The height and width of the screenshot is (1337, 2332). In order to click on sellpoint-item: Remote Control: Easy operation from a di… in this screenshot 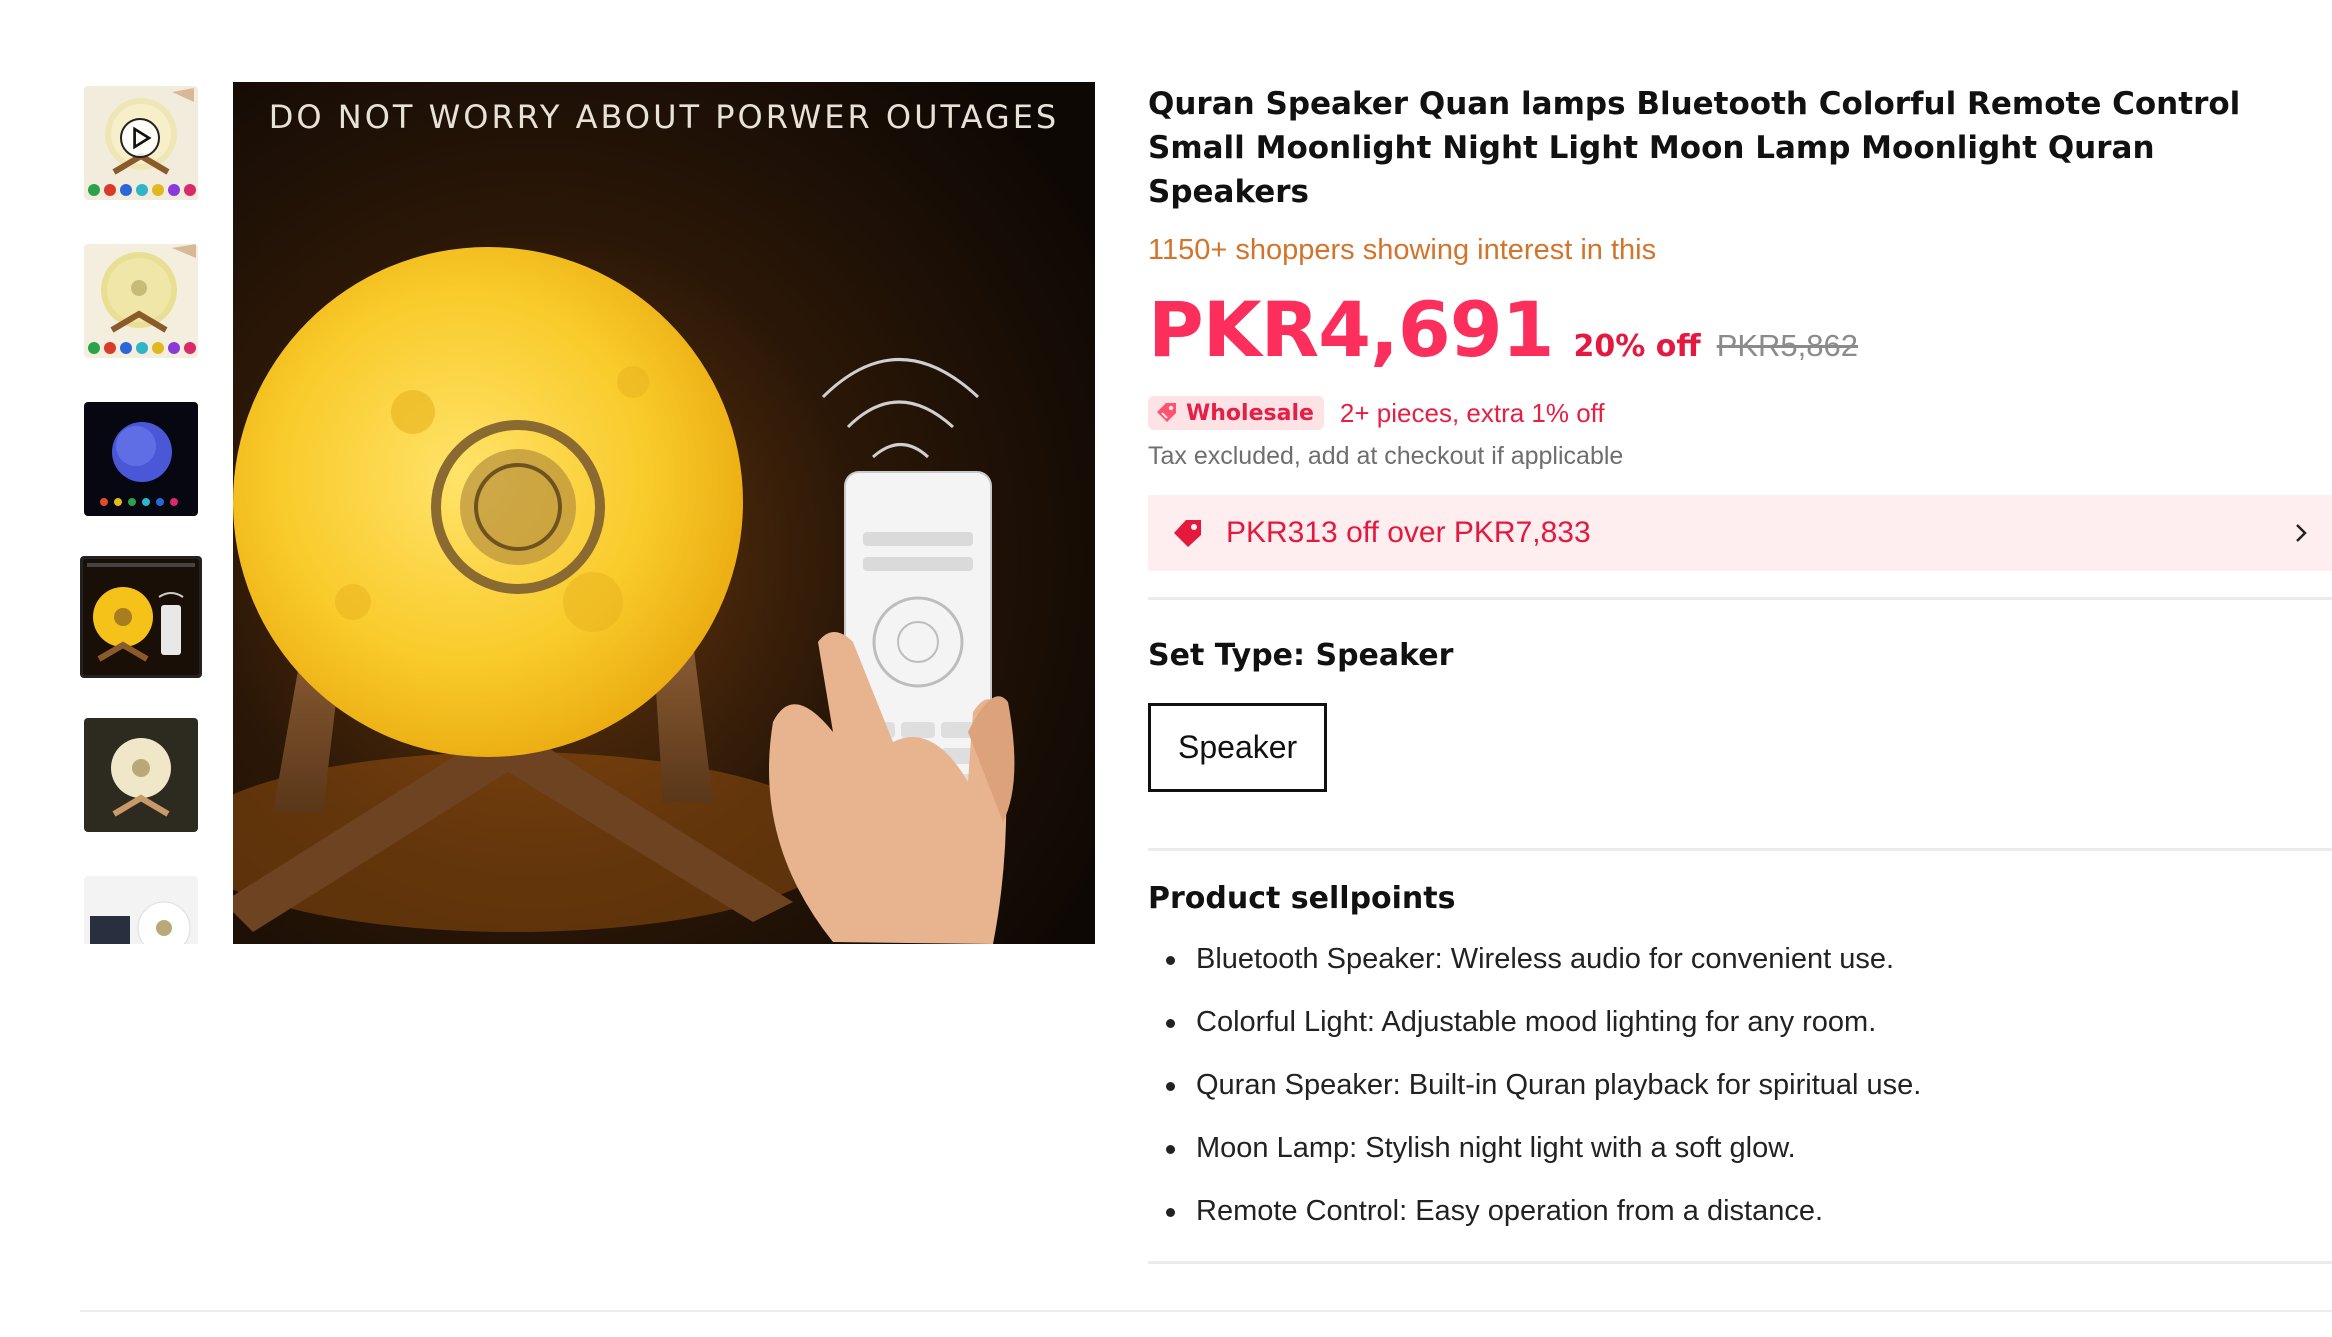, I will do `click(1740, 1211)`.